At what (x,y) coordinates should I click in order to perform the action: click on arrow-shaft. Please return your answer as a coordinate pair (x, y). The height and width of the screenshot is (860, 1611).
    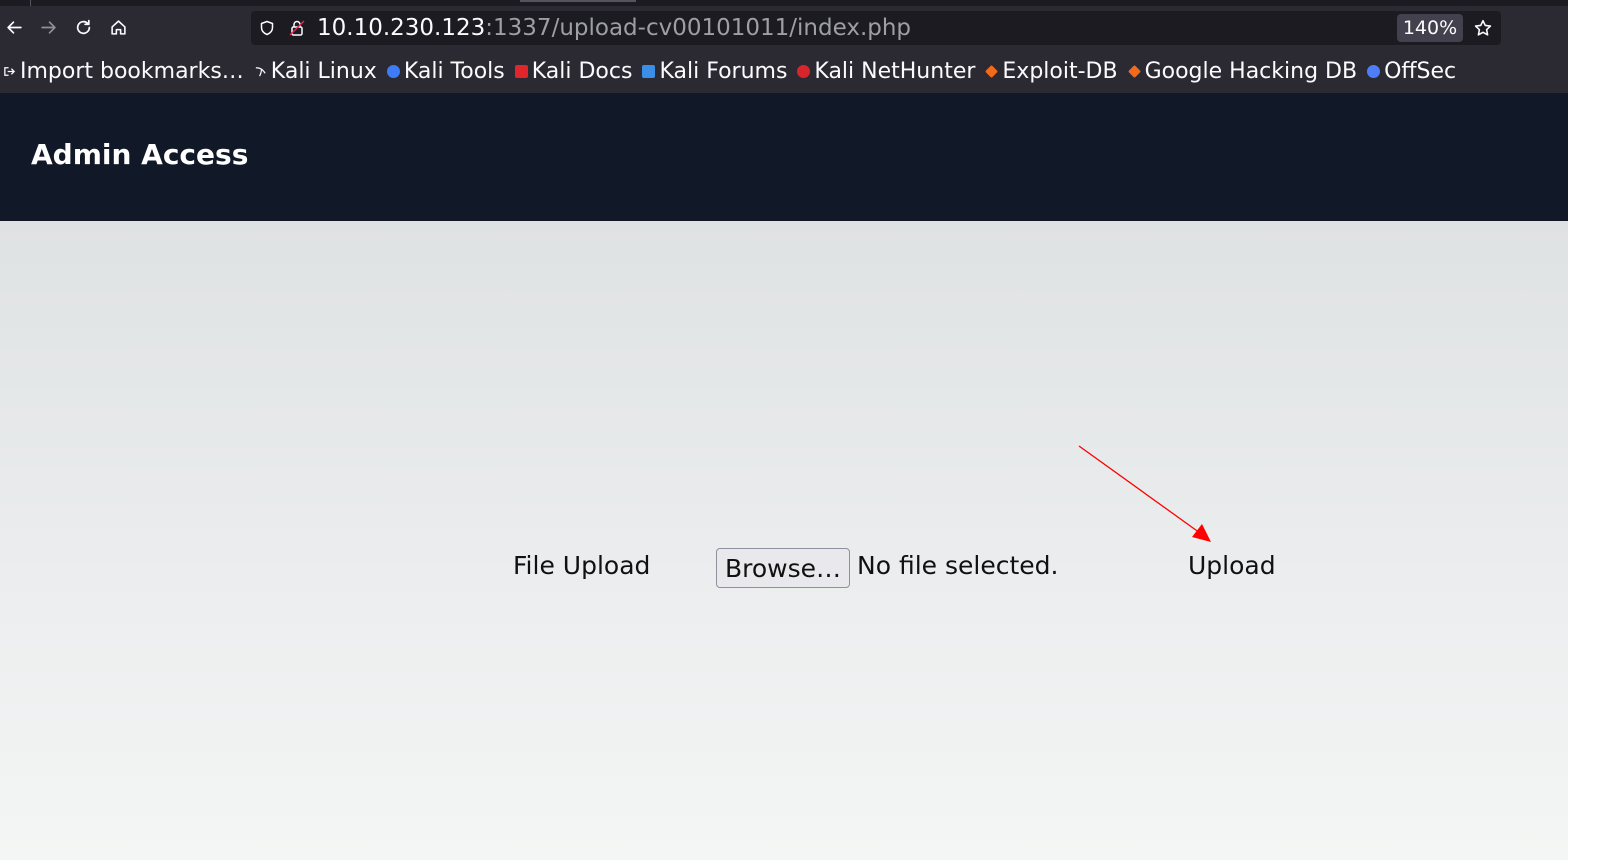
    Looking at the image, I should click on (1139, 489).